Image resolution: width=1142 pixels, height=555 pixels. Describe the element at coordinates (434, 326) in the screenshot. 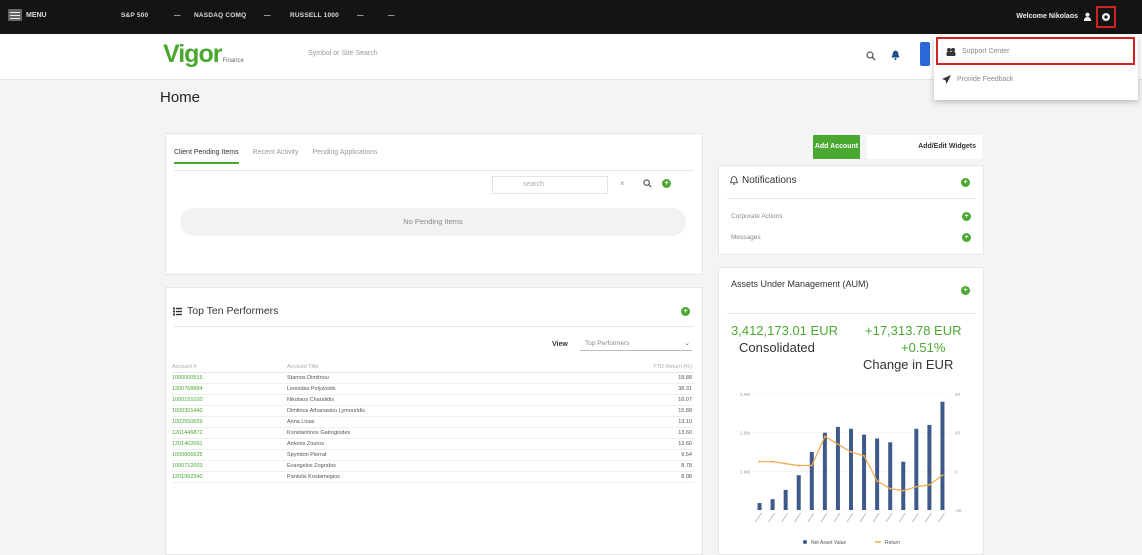

I see `performers-divider` at that location.